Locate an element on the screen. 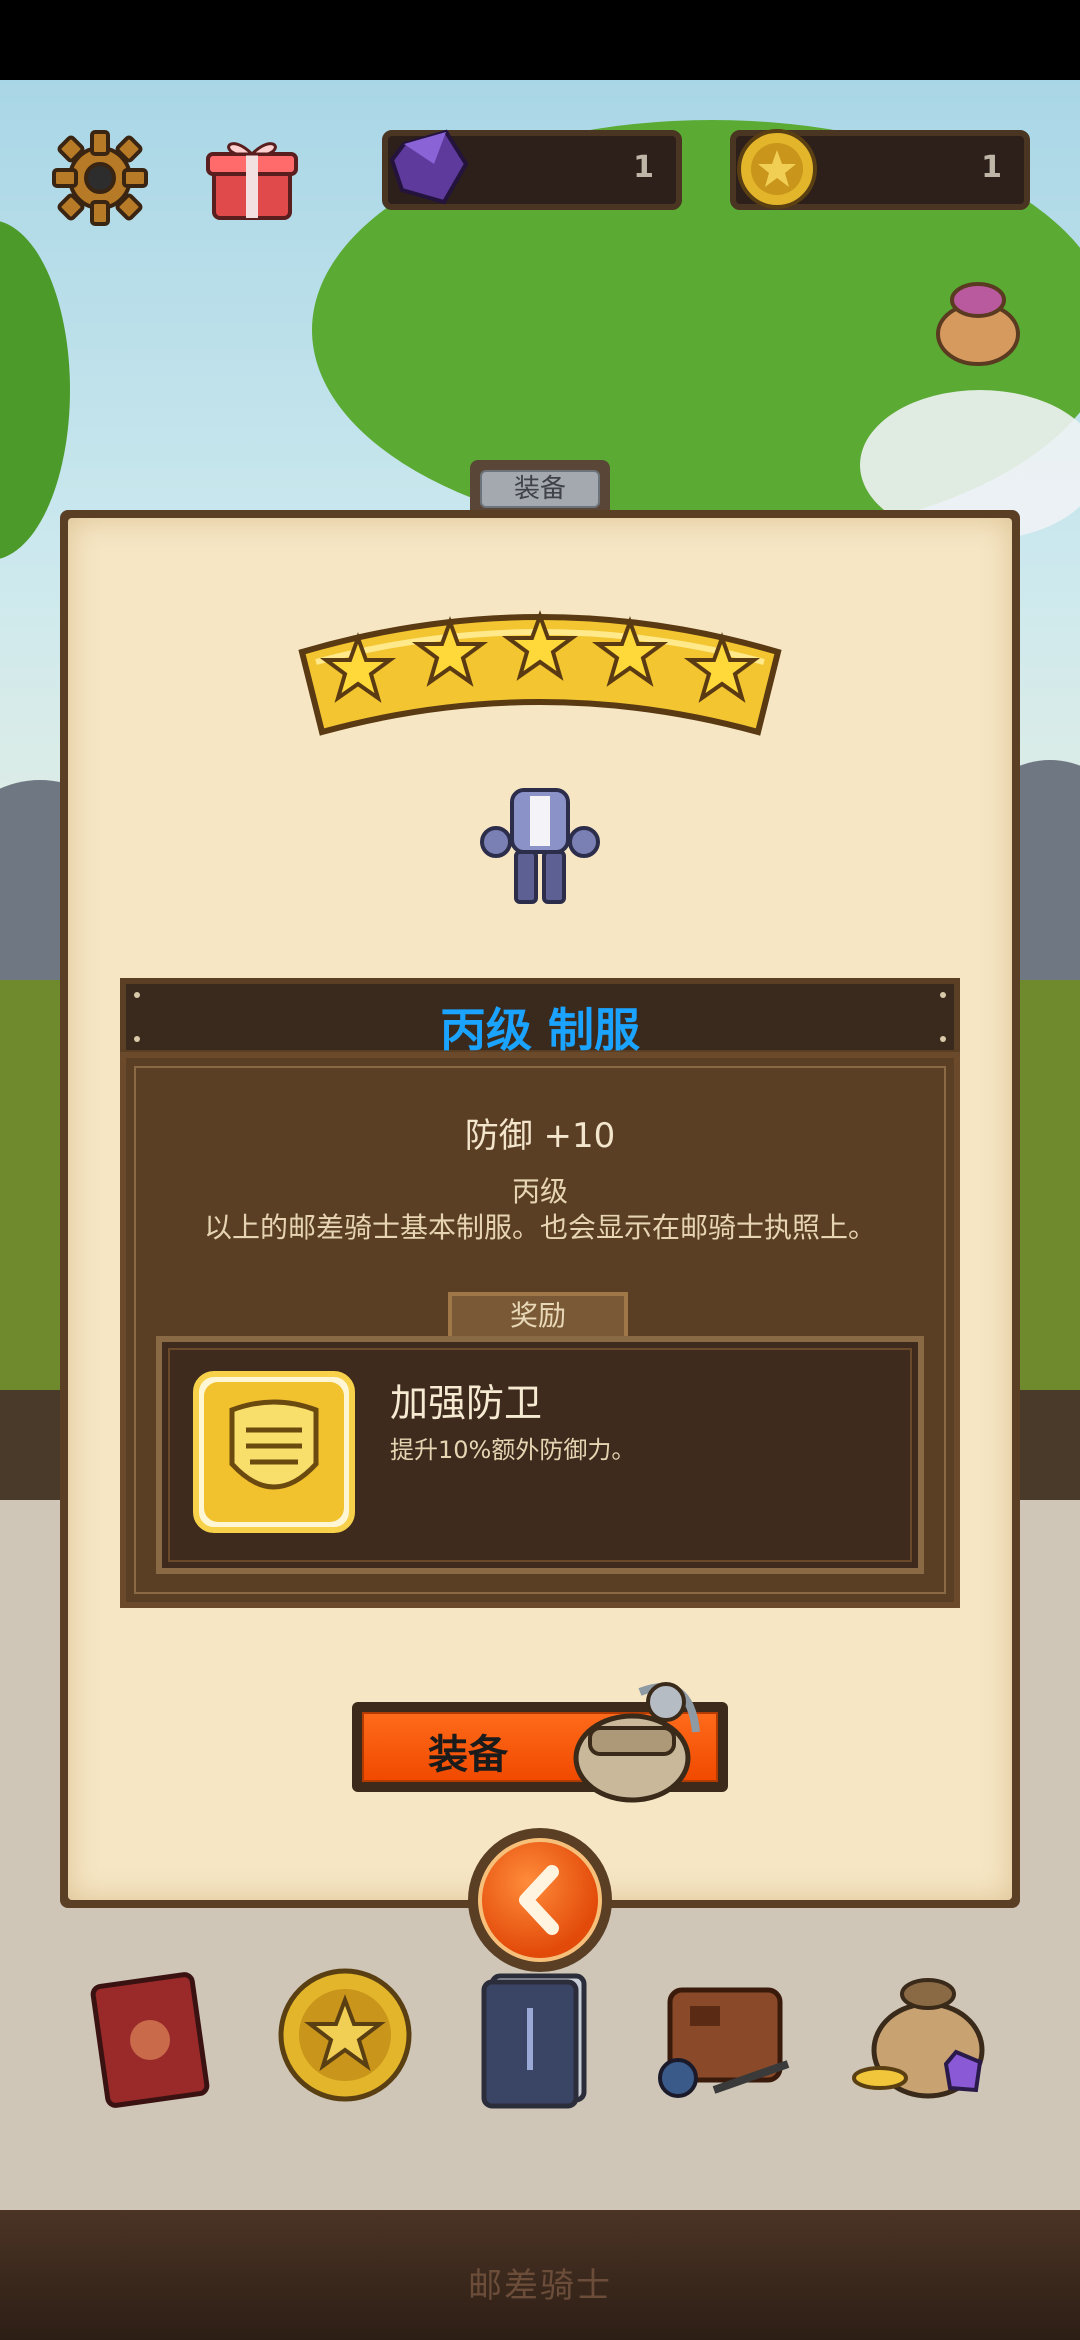 This screenshot has width=1080, height=2340. settings-button is located at coordinates (100, 178).